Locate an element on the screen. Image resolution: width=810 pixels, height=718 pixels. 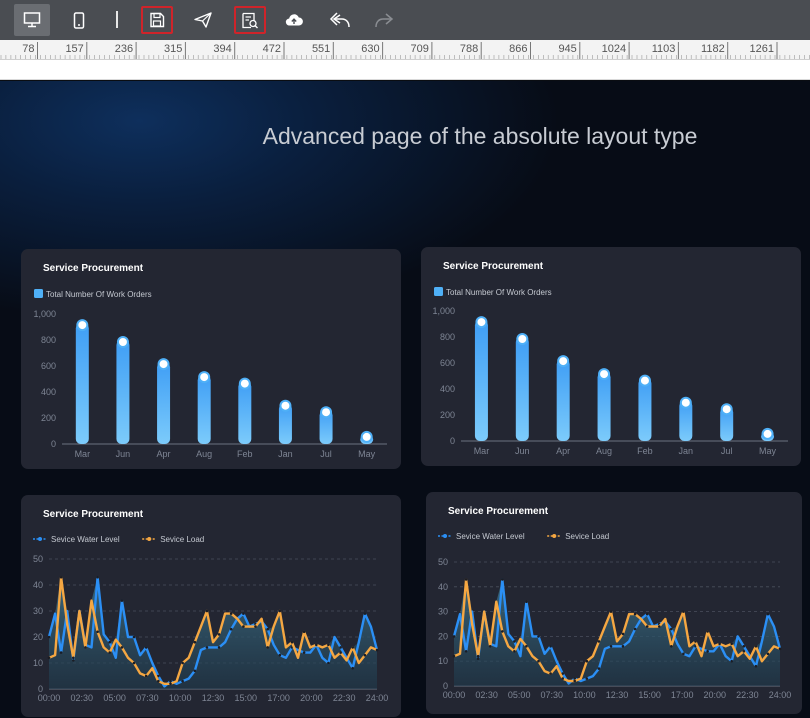
y-tick-label: 0 is located at coordinates (452, 441).